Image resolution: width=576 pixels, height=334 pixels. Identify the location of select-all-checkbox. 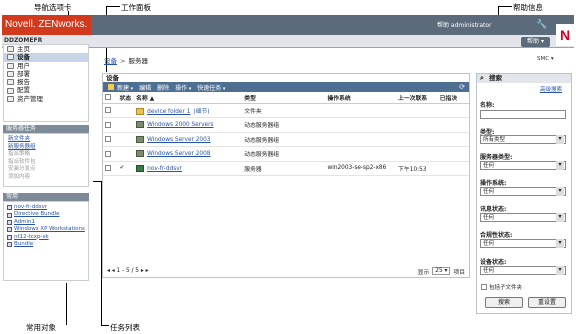
(108, 97).